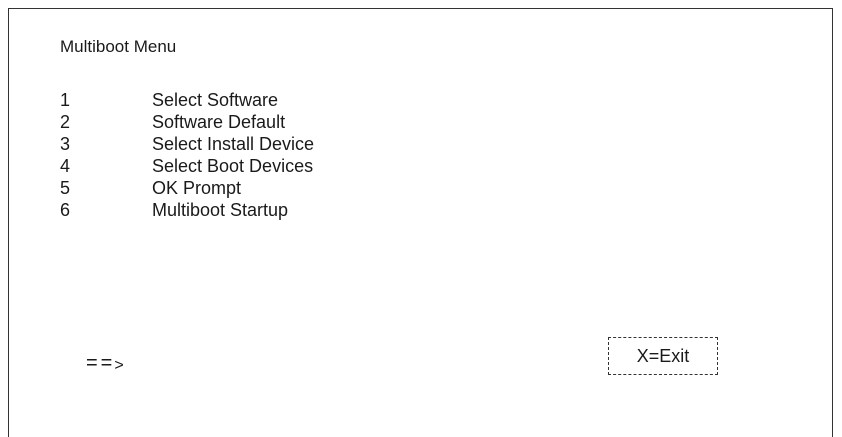  What do you see at coordinates (233, 144) in the screenshot?
I see `menu-item-label: Select Install Device` at bounding box center [233, 144].